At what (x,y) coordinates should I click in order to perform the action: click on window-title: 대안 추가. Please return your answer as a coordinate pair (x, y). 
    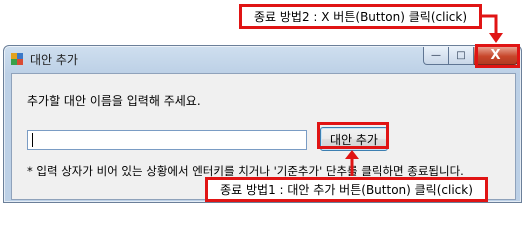
    Looking at the image, I should click on (54, 60).